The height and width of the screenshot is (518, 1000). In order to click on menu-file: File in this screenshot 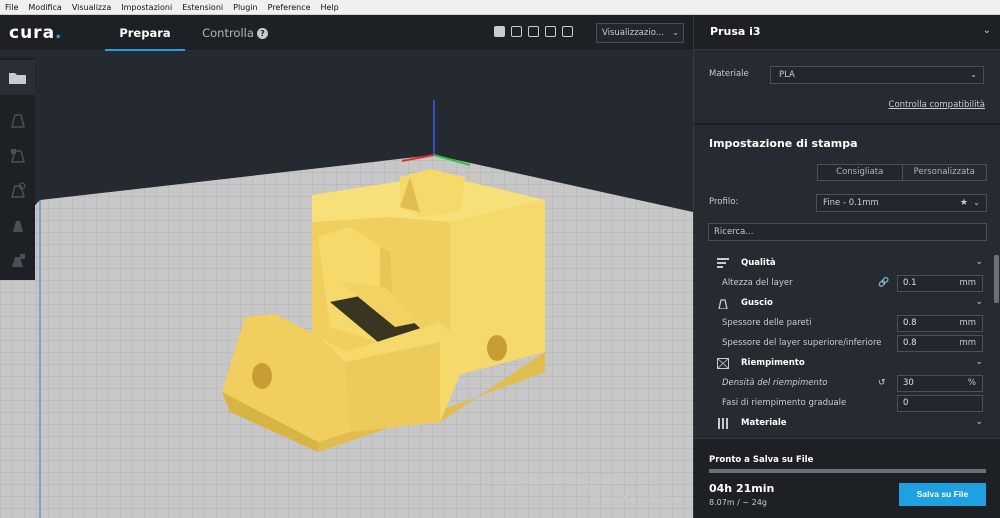, I will do `click(11, 7)`.